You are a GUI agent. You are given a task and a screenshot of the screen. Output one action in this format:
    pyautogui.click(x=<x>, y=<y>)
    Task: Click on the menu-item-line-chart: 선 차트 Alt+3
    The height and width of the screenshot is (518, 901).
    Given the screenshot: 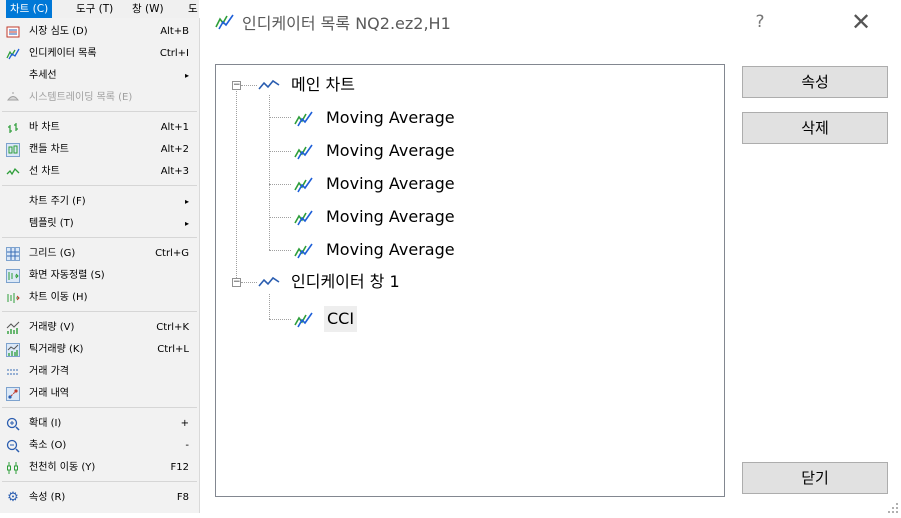 What is the action you would take?
    pyautogui.click(x=99, y=172)
    